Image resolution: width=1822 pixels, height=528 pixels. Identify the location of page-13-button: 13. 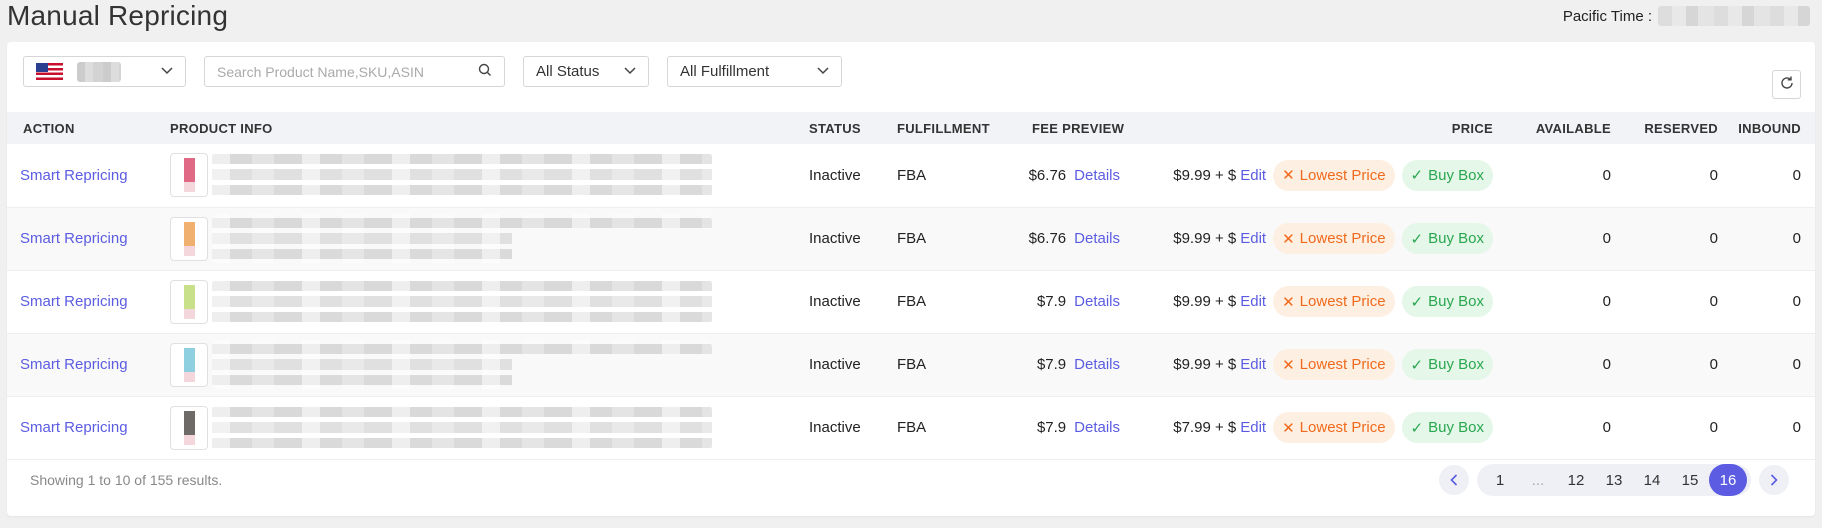
(1614, 480).